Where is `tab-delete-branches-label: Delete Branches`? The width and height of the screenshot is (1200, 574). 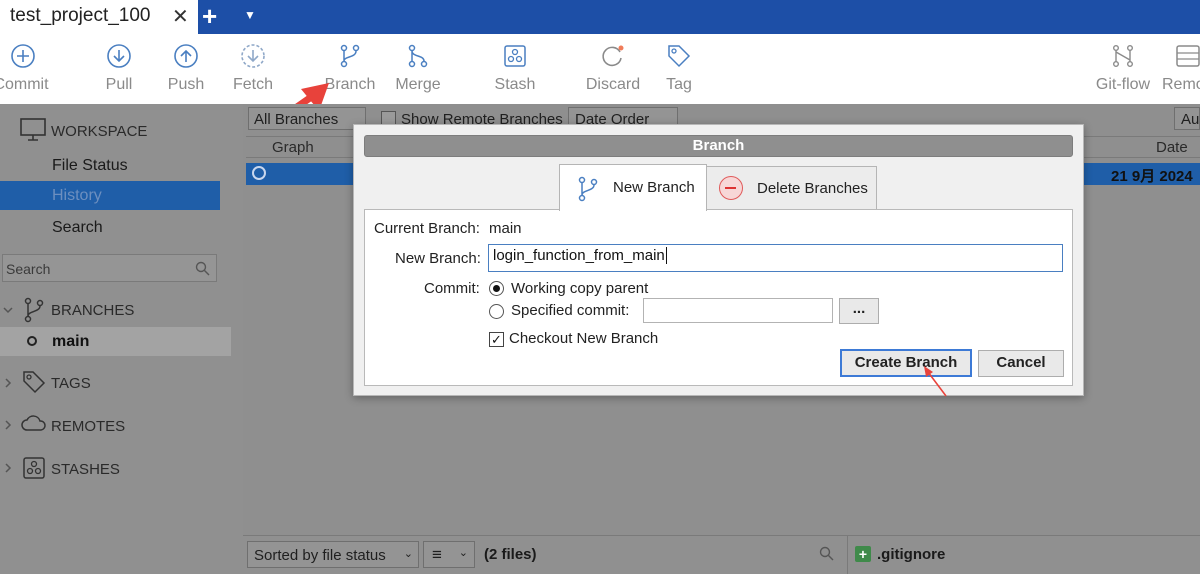 tab-delete-branches-label: Delete Branches is located at coordinates (812, 188).